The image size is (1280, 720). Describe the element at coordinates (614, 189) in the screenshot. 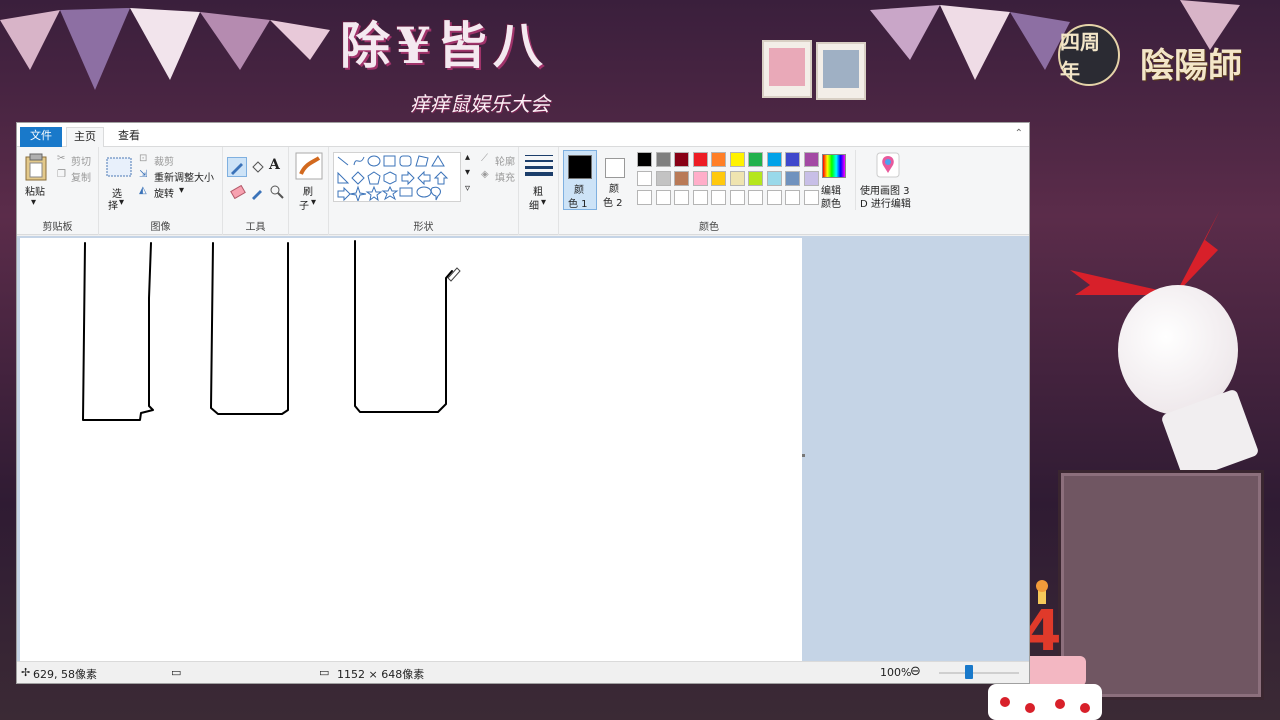

I see `color2-label-line1: 颜` at that location.